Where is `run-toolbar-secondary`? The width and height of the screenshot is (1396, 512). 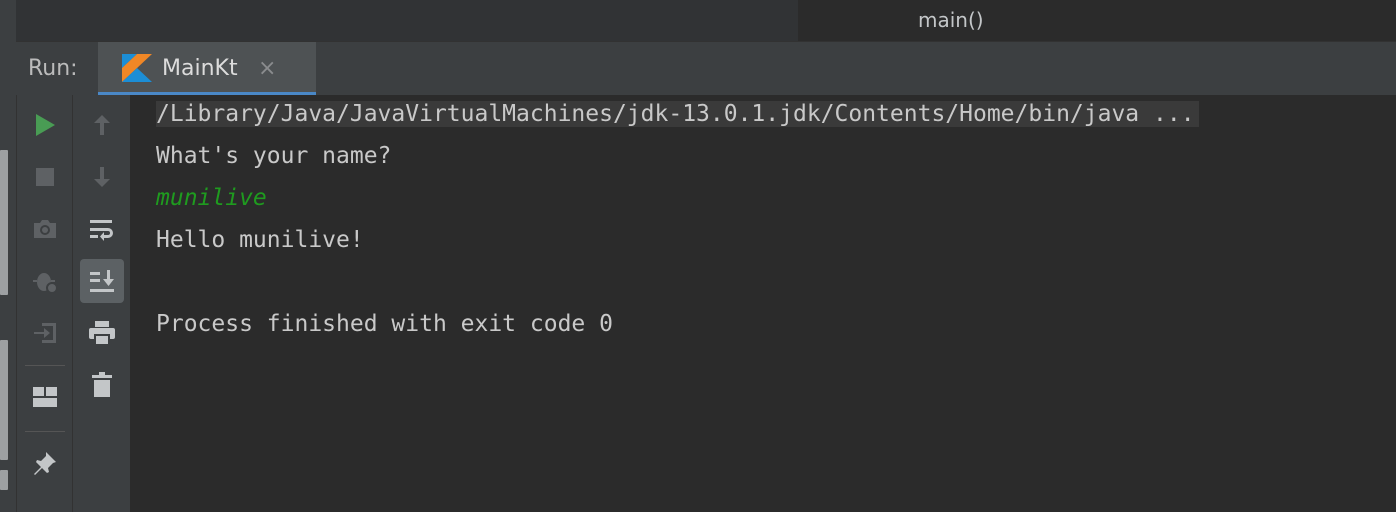
run-toolbar-secondary is located at coordinates (102, 303).